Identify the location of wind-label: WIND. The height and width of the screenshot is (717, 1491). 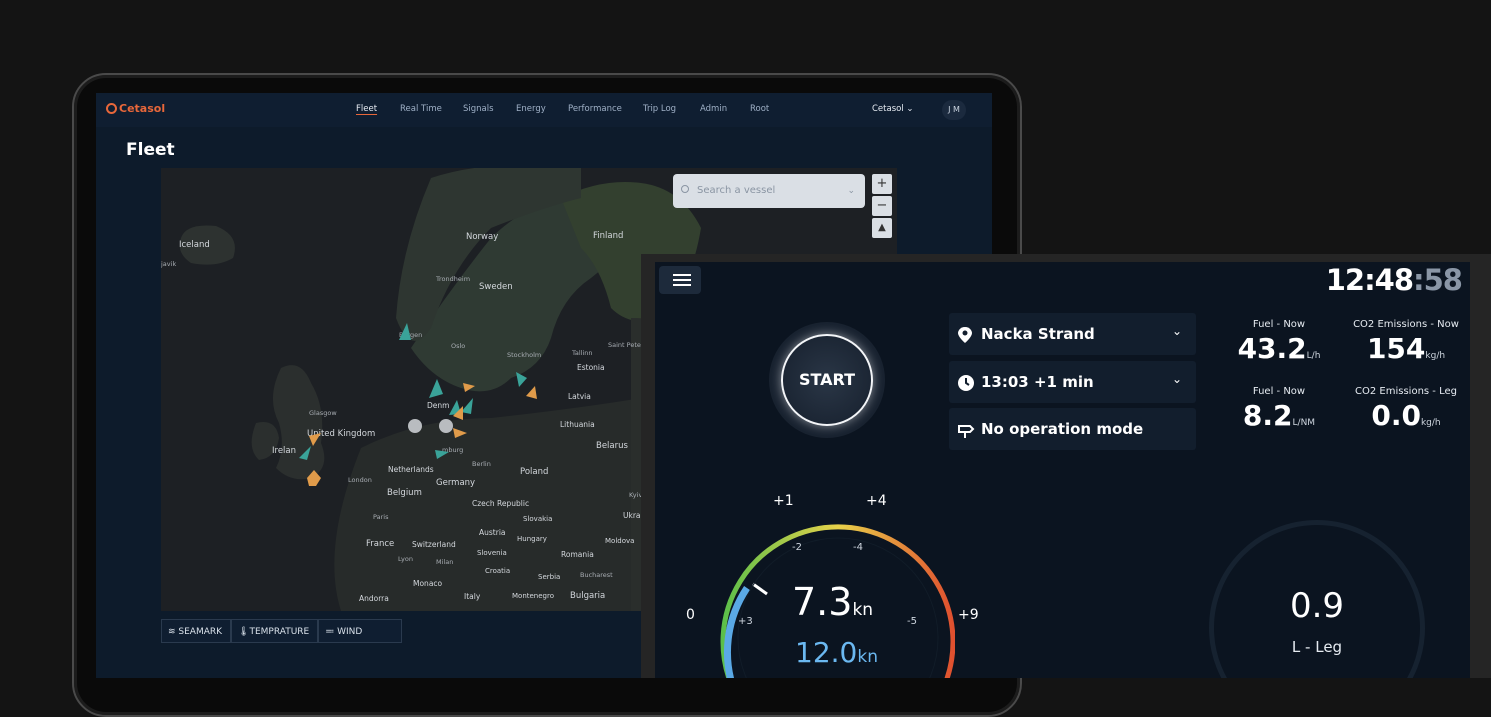
(350, 632).